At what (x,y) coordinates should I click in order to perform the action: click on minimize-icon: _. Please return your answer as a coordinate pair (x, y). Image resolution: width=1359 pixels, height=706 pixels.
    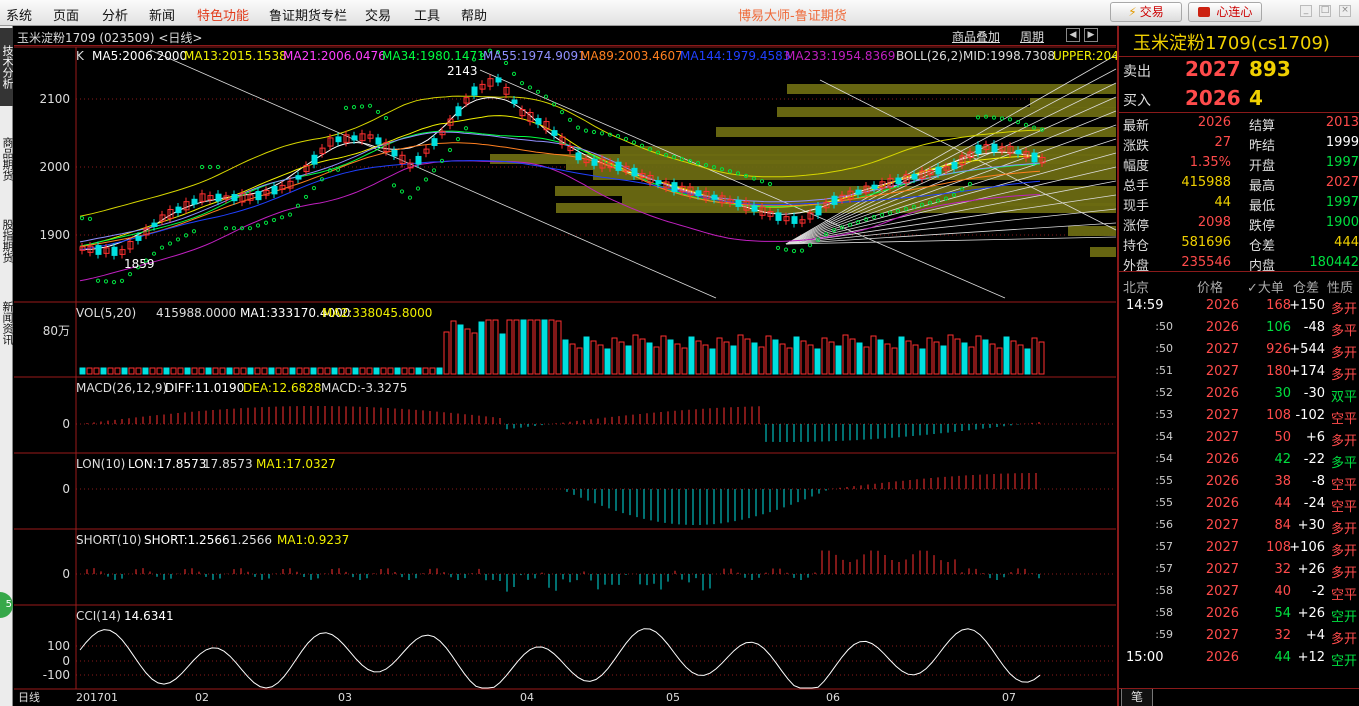
    Looking at the image, I should click on (1306, 10).